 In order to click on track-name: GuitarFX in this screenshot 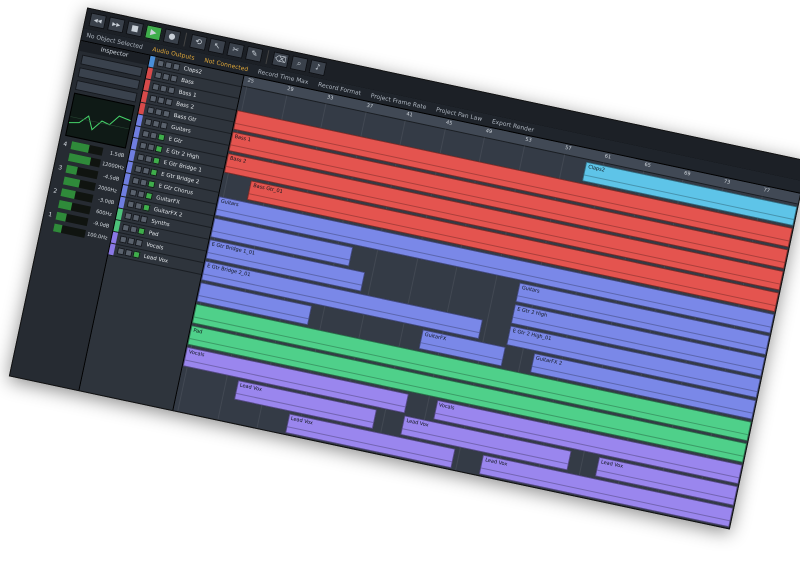, I will do `click(168, 200)`.